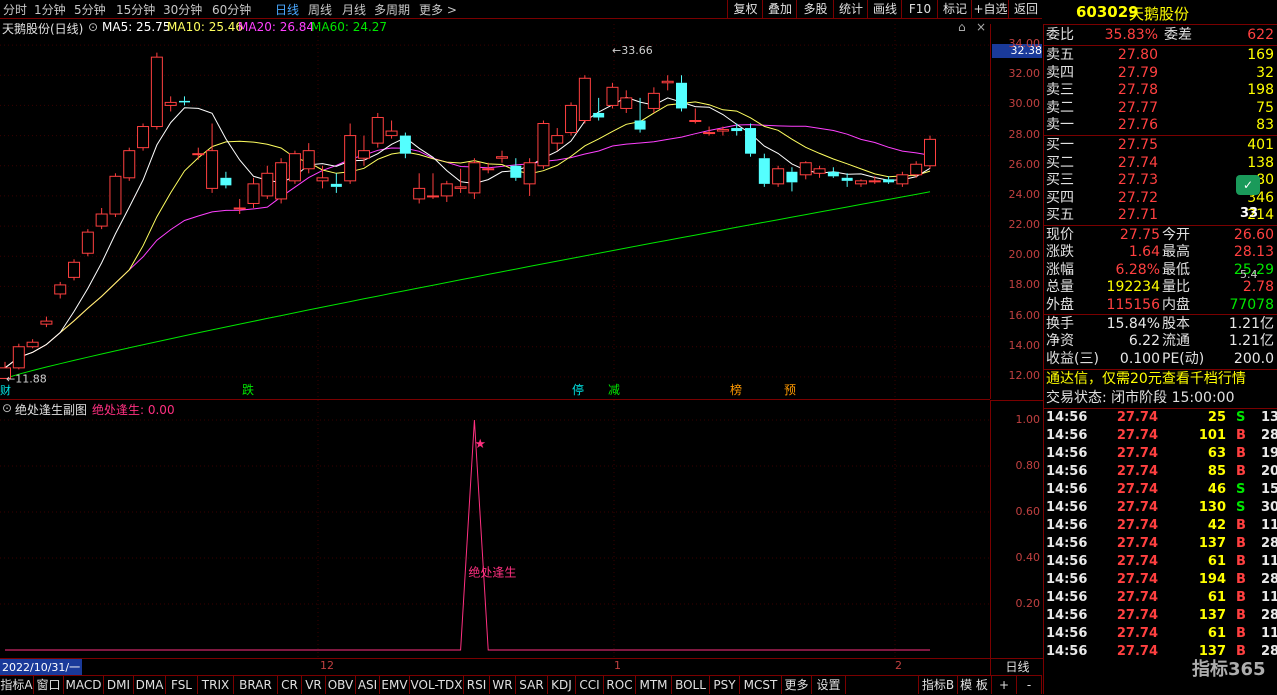  What do you see at coordinates (919, 9) in the screenshot?
I see `toolbar-button-5: F10` at bounding box center [919, 9].